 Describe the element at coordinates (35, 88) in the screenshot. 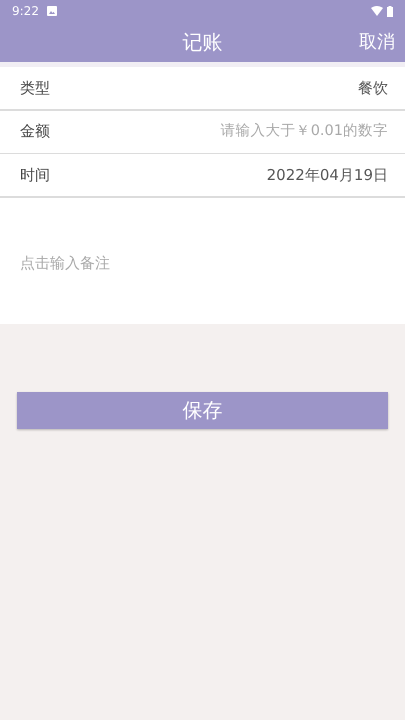

I see `field-label: 类型` at that location.